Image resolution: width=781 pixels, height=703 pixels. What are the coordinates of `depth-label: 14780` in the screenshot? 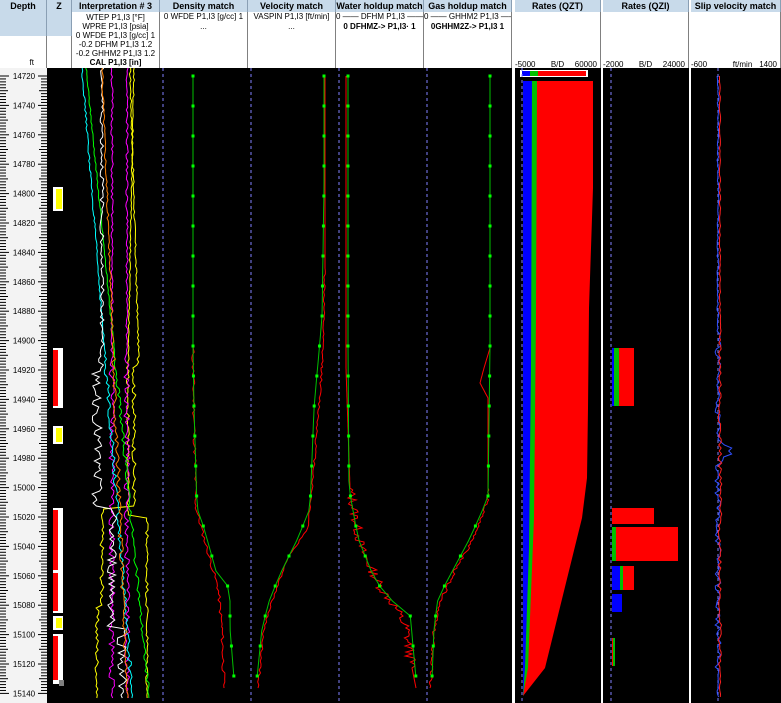 It's located at (24, 164).